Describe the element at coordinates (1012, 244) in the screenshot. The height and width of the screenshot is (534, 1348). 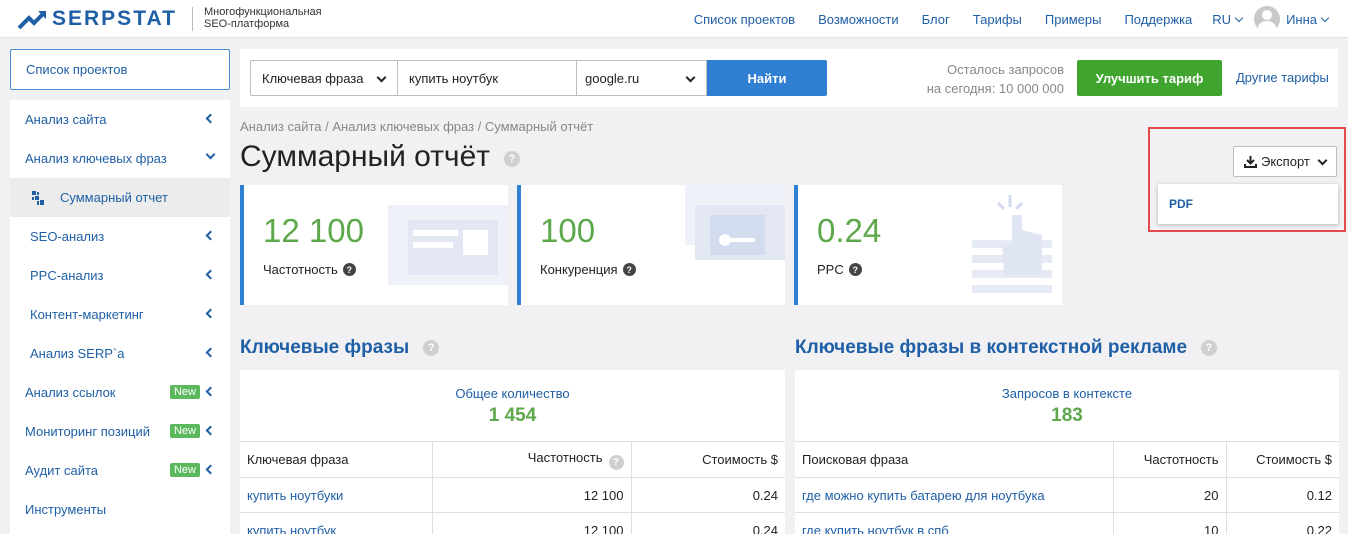
I see `click-illustration-icon` at that location.